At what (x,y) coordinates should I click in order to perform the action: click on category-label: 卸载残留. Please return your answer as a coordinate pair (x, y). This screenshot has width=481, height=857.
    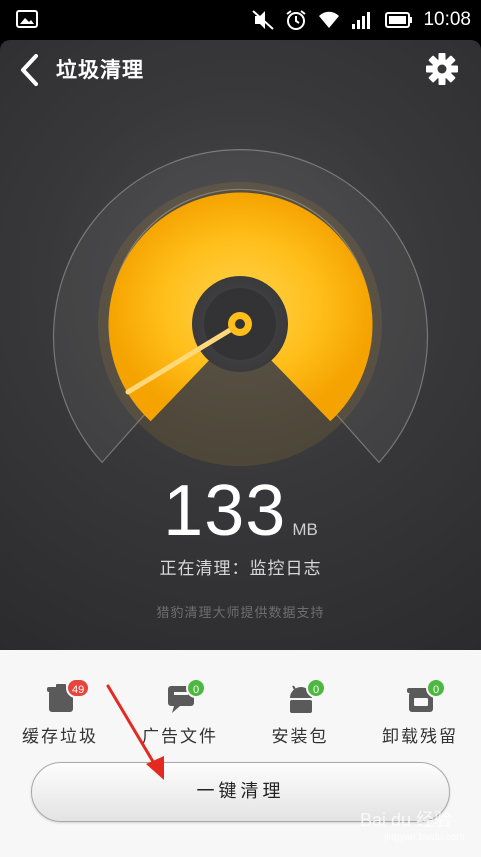
    Looking at the image, I should click on (420, 737).